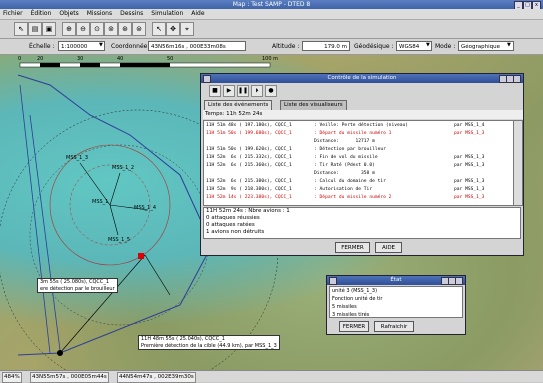 This screenshot has width=543, height=383. Describe the element at coordinates (197, 14) in the screenshot. I see `menu-aide: Aide` at that location.